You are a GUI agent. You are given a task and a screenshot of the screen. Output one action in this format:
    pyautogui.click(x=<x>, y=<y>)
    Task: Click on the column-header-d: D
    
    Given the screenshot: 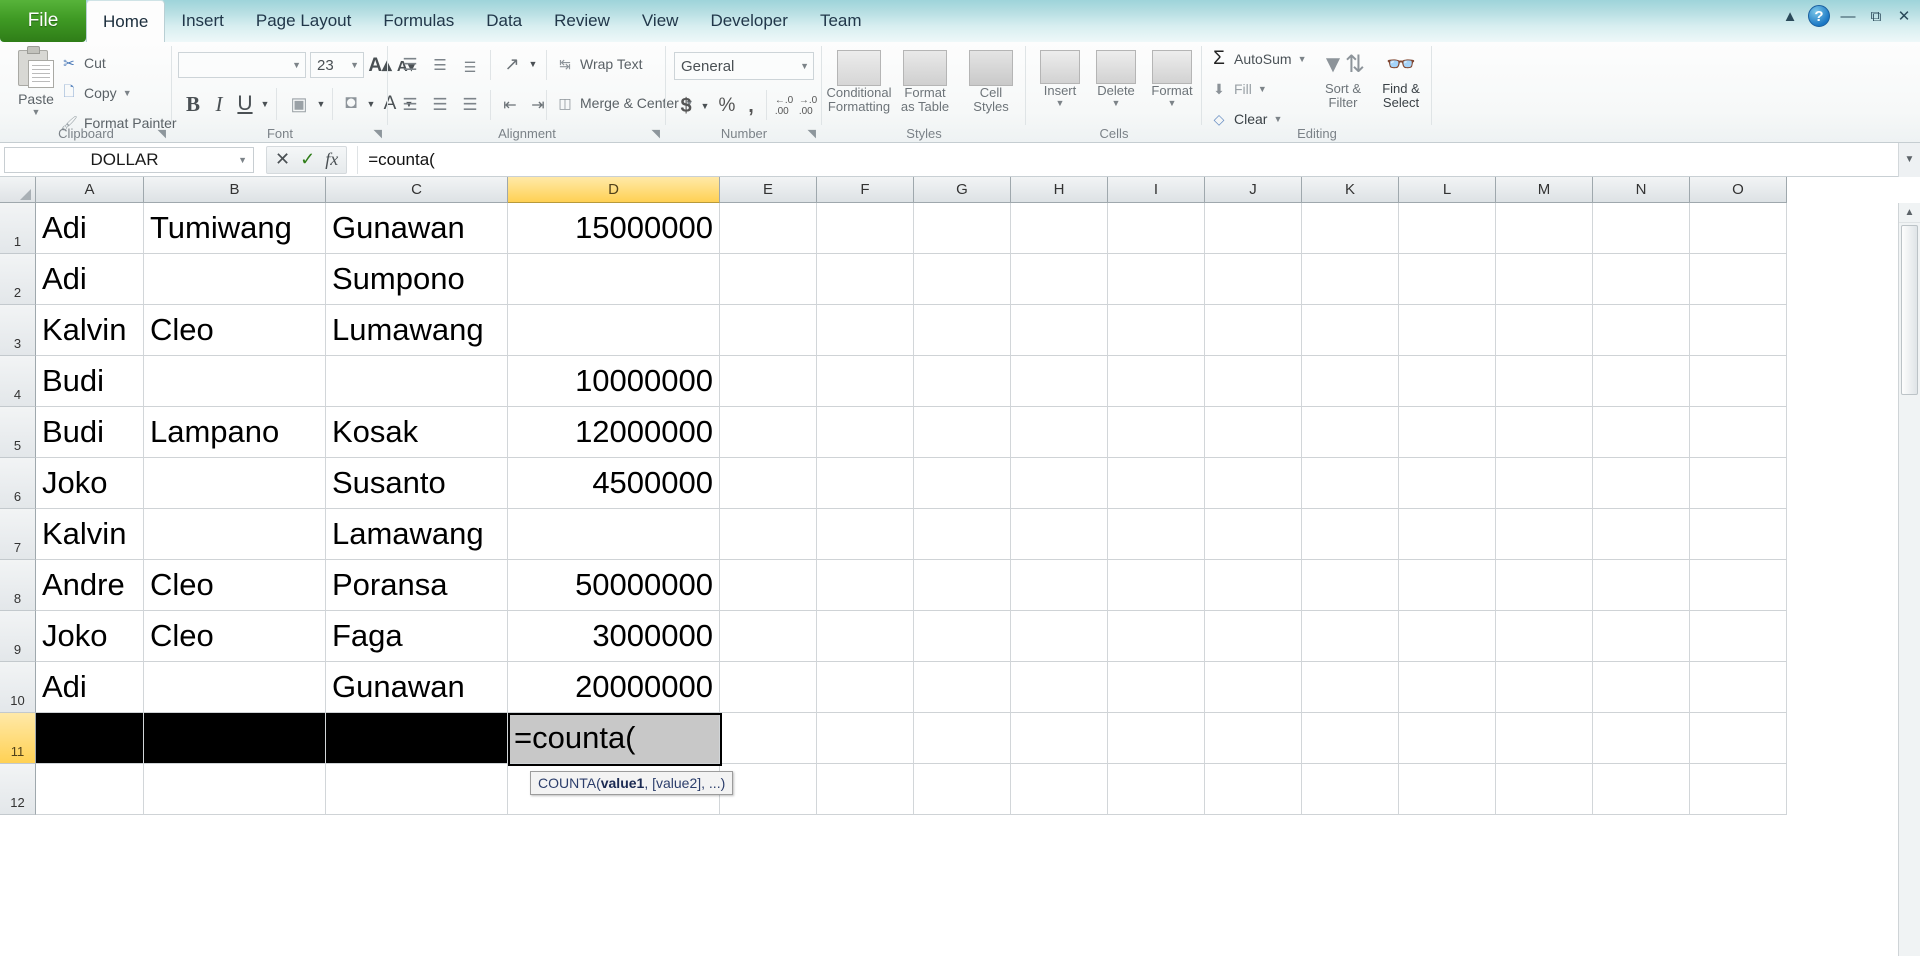 What is the action you would take?
    pyautogui.click(x=614, y=190)
    